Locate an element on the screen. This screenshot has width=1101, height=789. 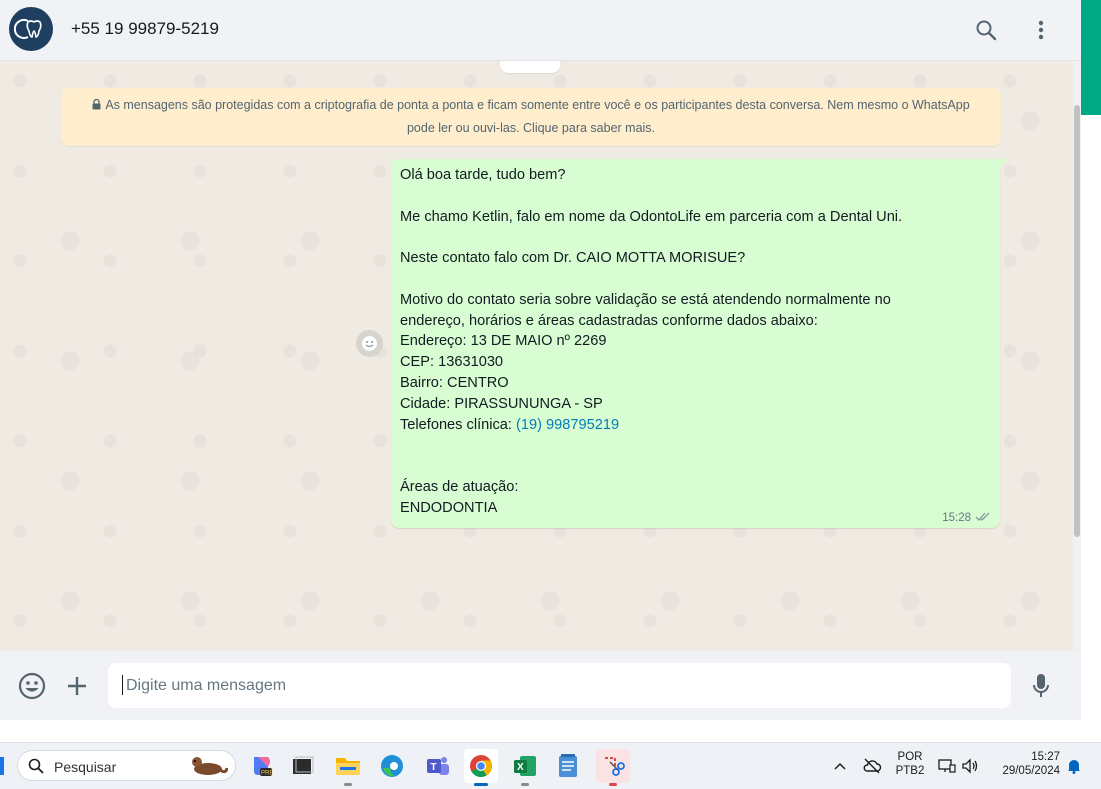
taskbar-search: Pesquisar is located at coordinates (126, 765).